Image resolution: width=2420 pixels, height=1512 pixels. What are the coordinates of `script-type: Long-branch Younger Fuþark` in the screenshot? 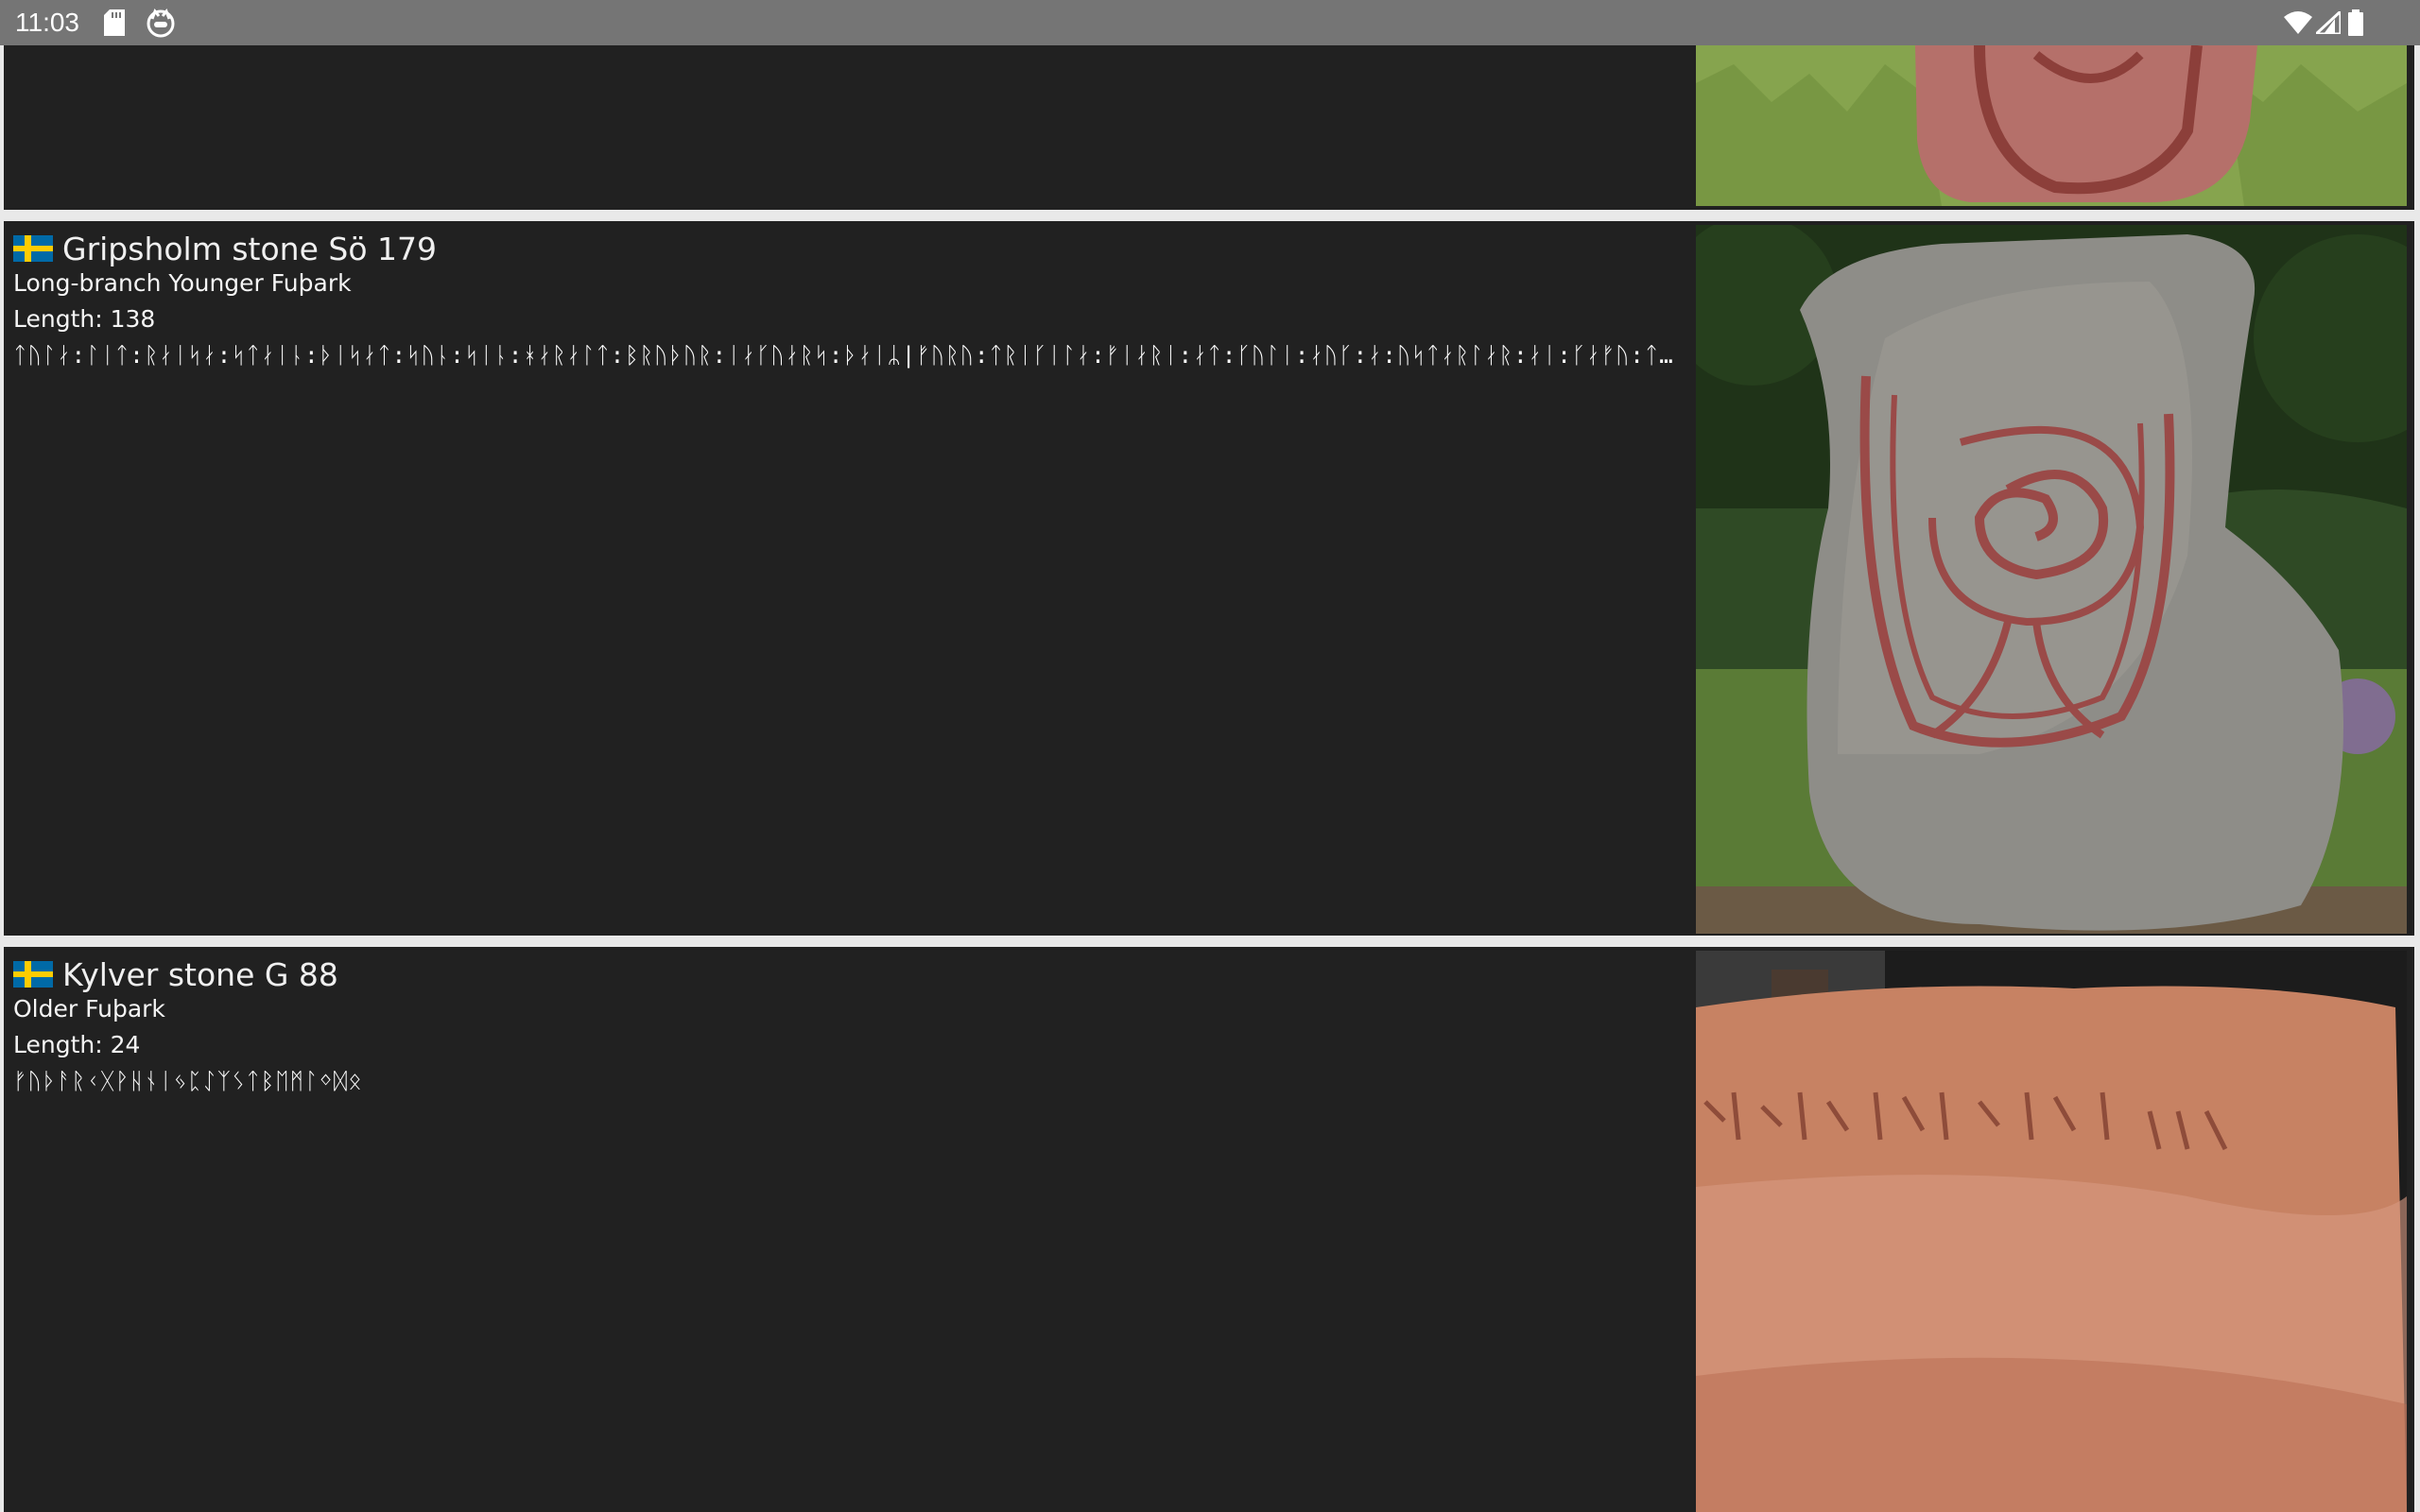 It's located at (182, 283).